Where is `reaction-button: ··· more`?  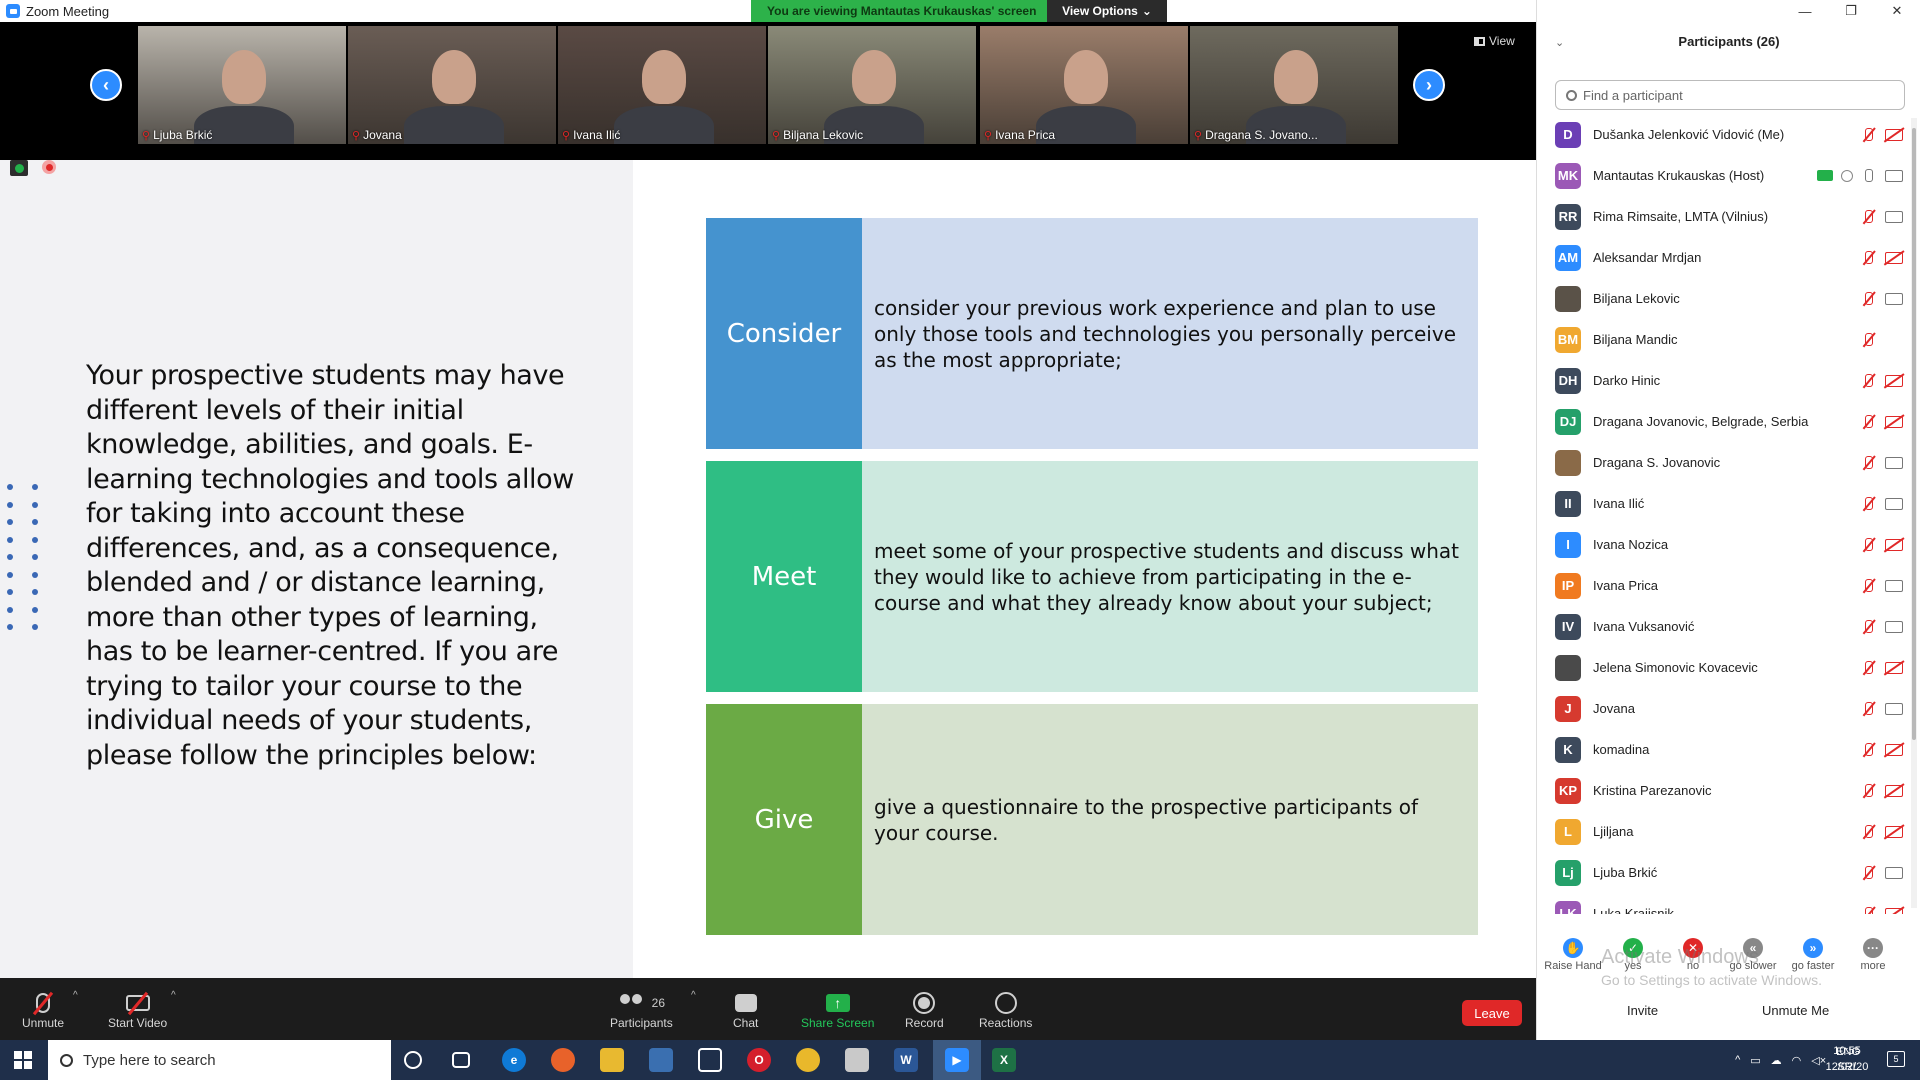 reaction-button: ··· more is located at coordinates (1873, 955).